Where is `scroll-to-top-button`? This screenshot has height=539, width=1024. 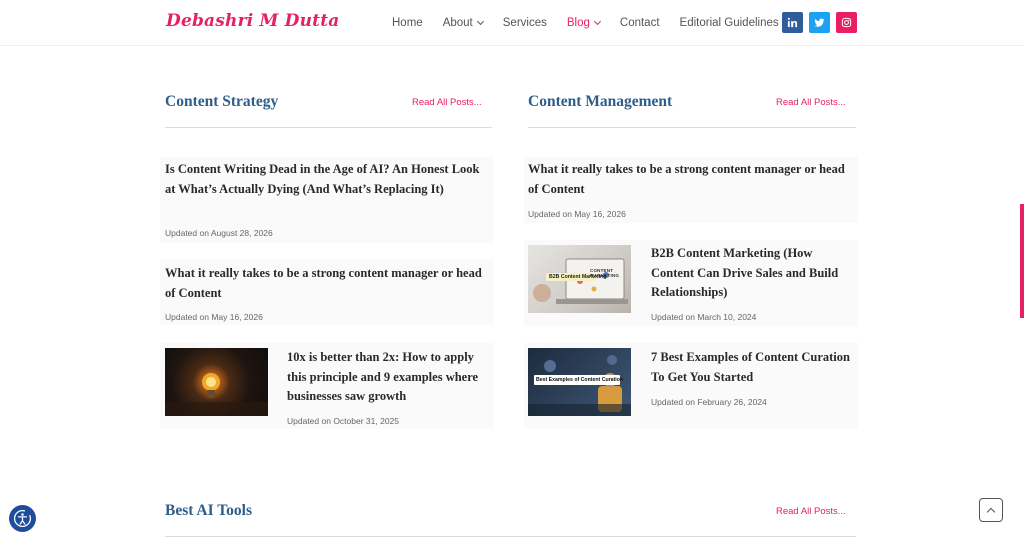
scroll-to-top-button is located at coordinates (991, 510).